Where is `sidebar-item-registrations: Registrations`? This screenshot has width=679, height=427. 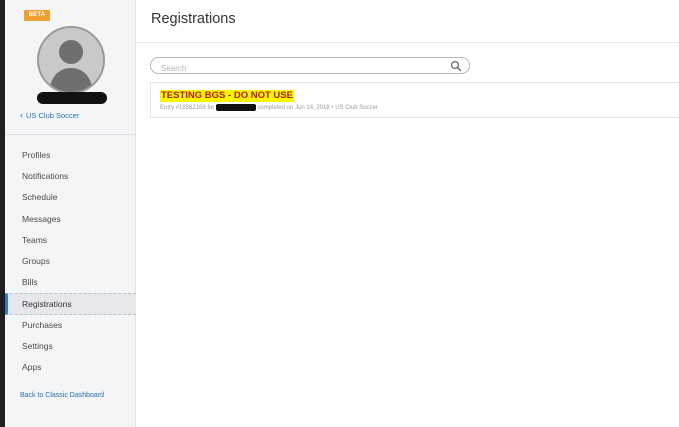 sidebar-item-registrations: Registrations is located at coordinates (70, 304).